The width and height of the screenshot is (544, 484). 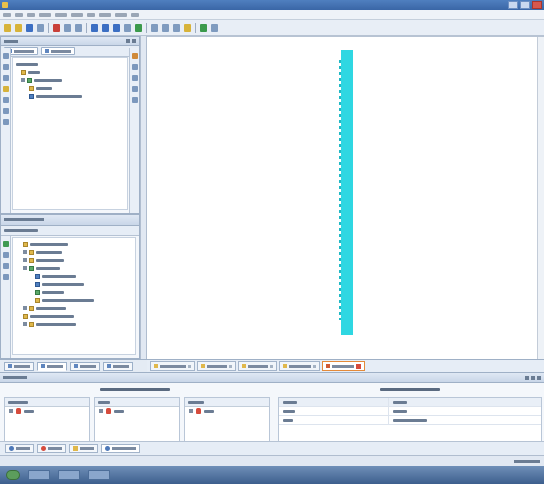 I want to click on rerun-icon, so click(x=5, y=255).